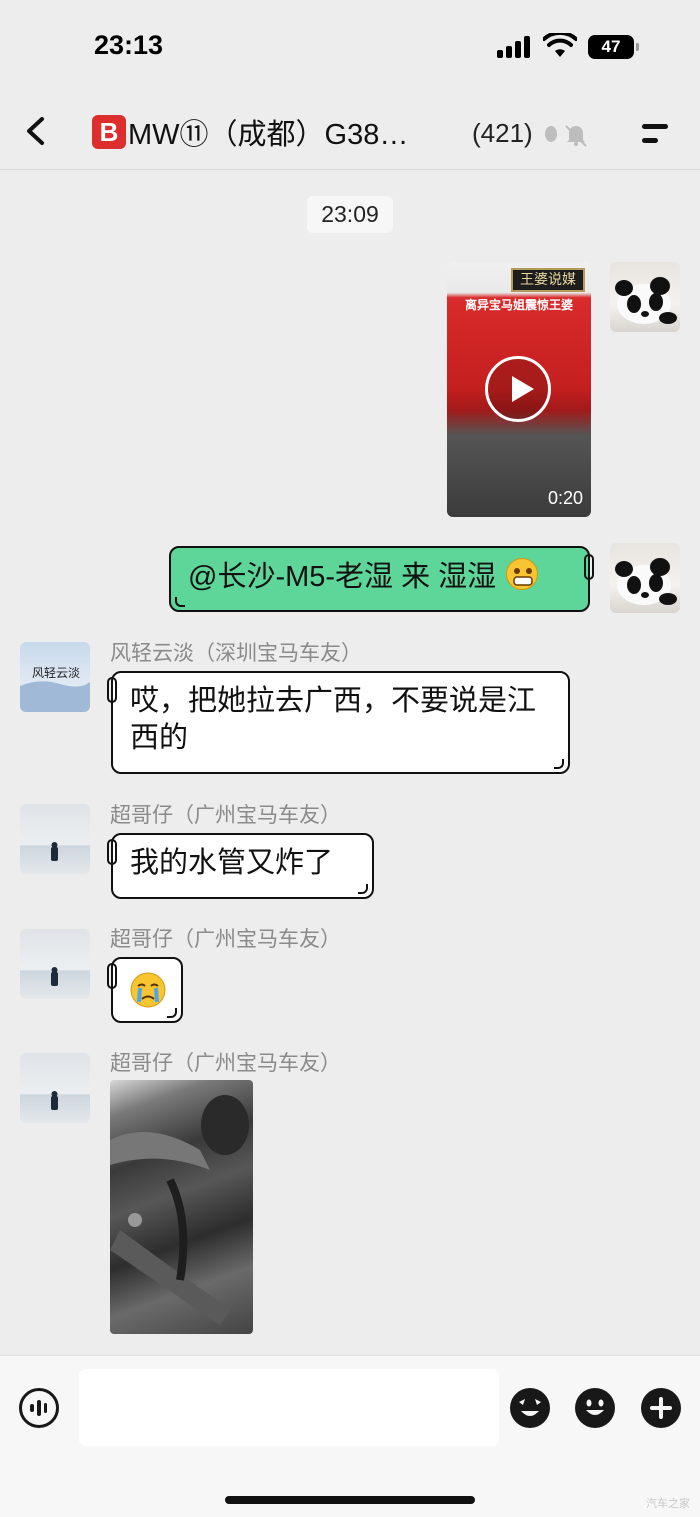 Image resolution: width=700 pixels, height=1517 pixels. I want to click on sent-text: @长沙-M5-老湿 来 湿湿, so click(342, 577).